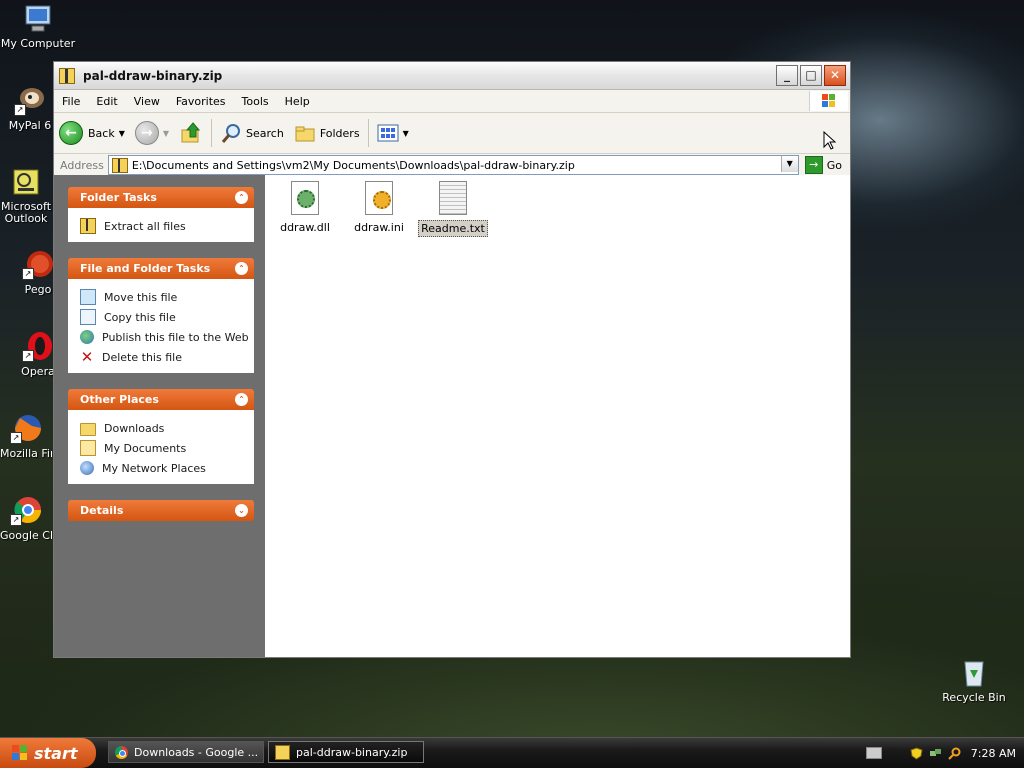  I want to click on maximize-button: □, so click(811, 75).